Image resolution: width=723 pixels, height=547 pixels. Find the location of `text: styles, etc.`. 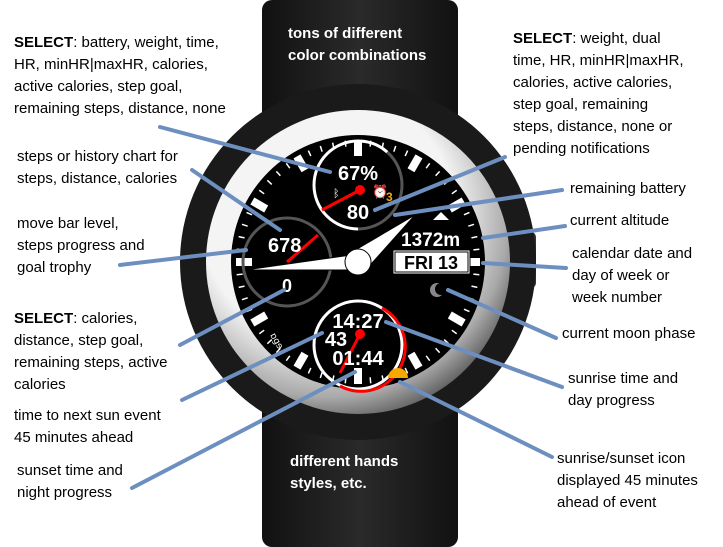

text: styles, etc. is located at coordinates (328, 483).